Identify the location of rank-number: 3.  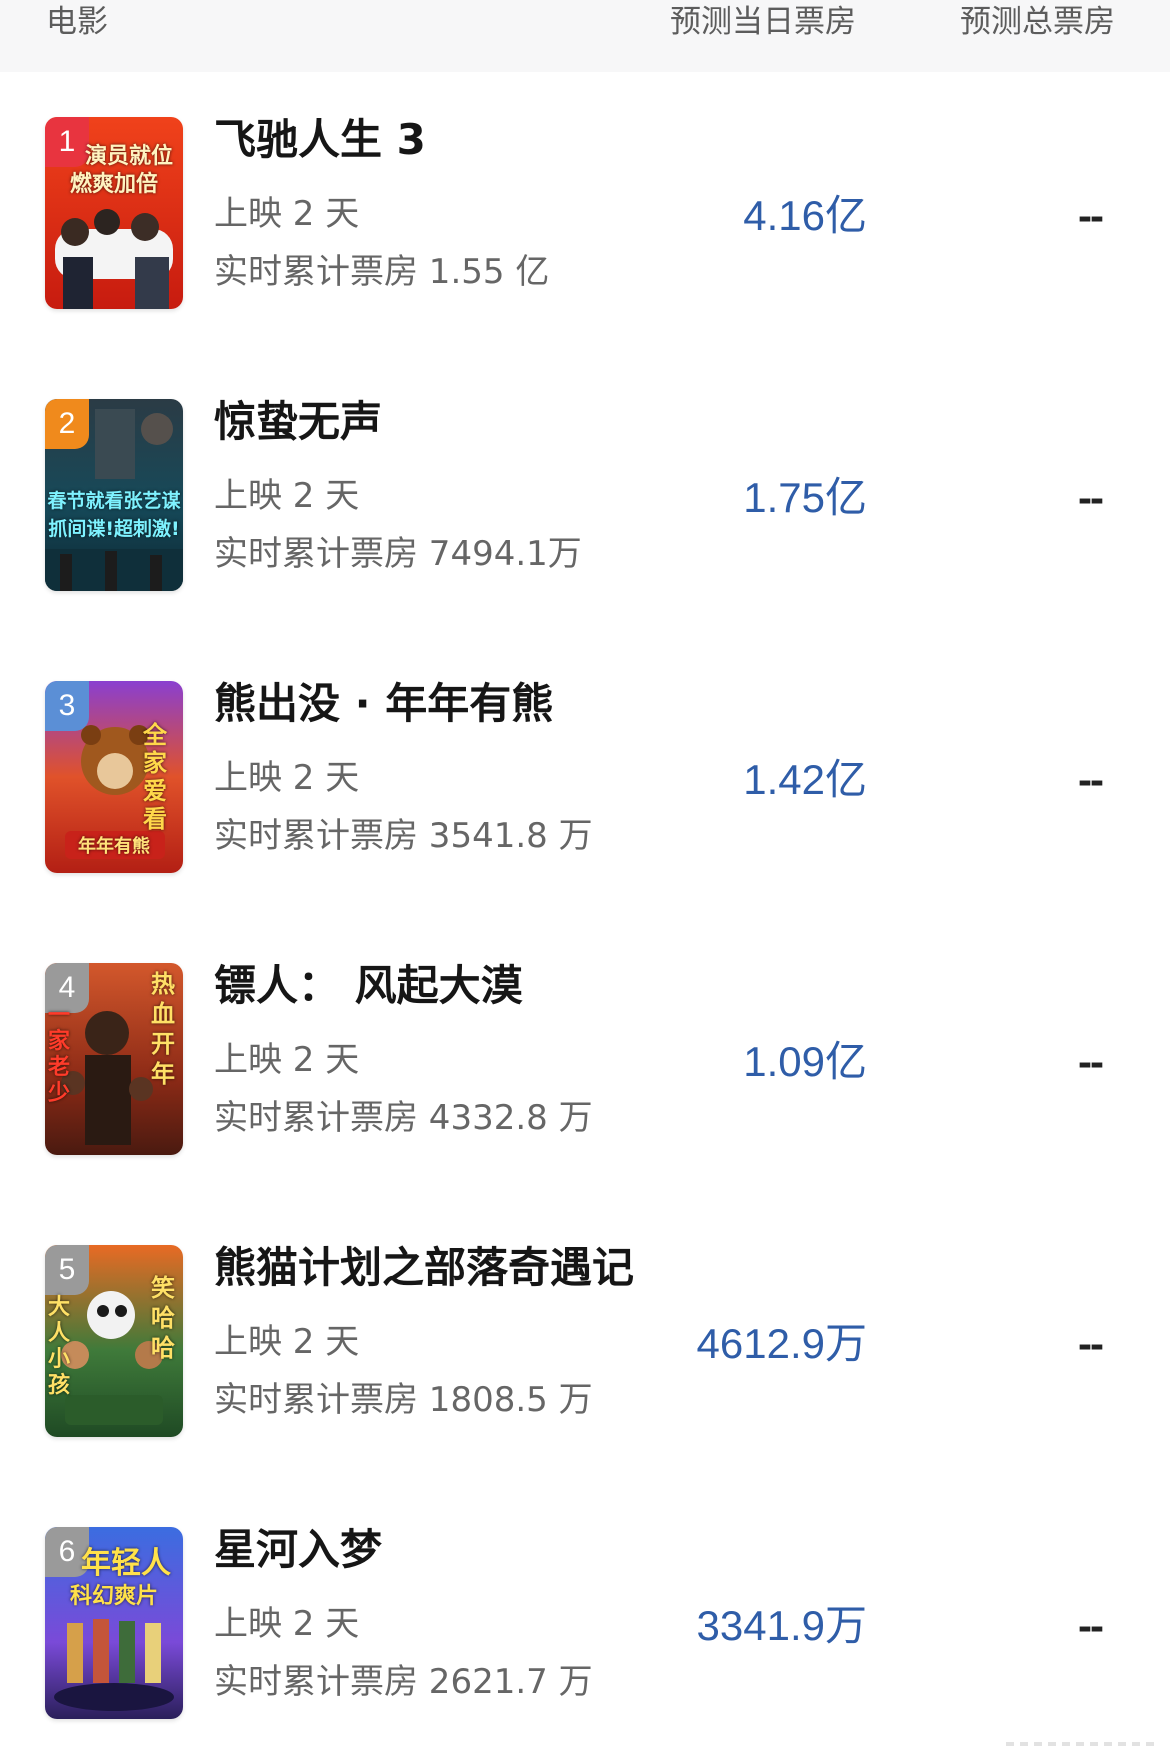
(67, 705).